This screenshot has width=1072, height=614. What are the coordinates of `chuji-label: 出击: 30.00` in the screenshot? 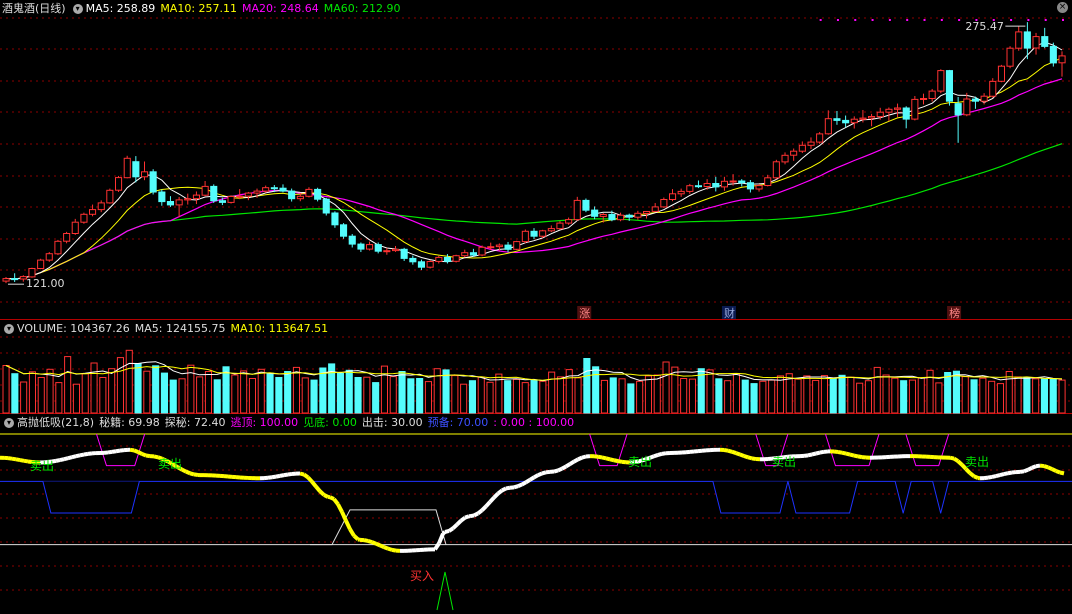 It's located at (392, 422).